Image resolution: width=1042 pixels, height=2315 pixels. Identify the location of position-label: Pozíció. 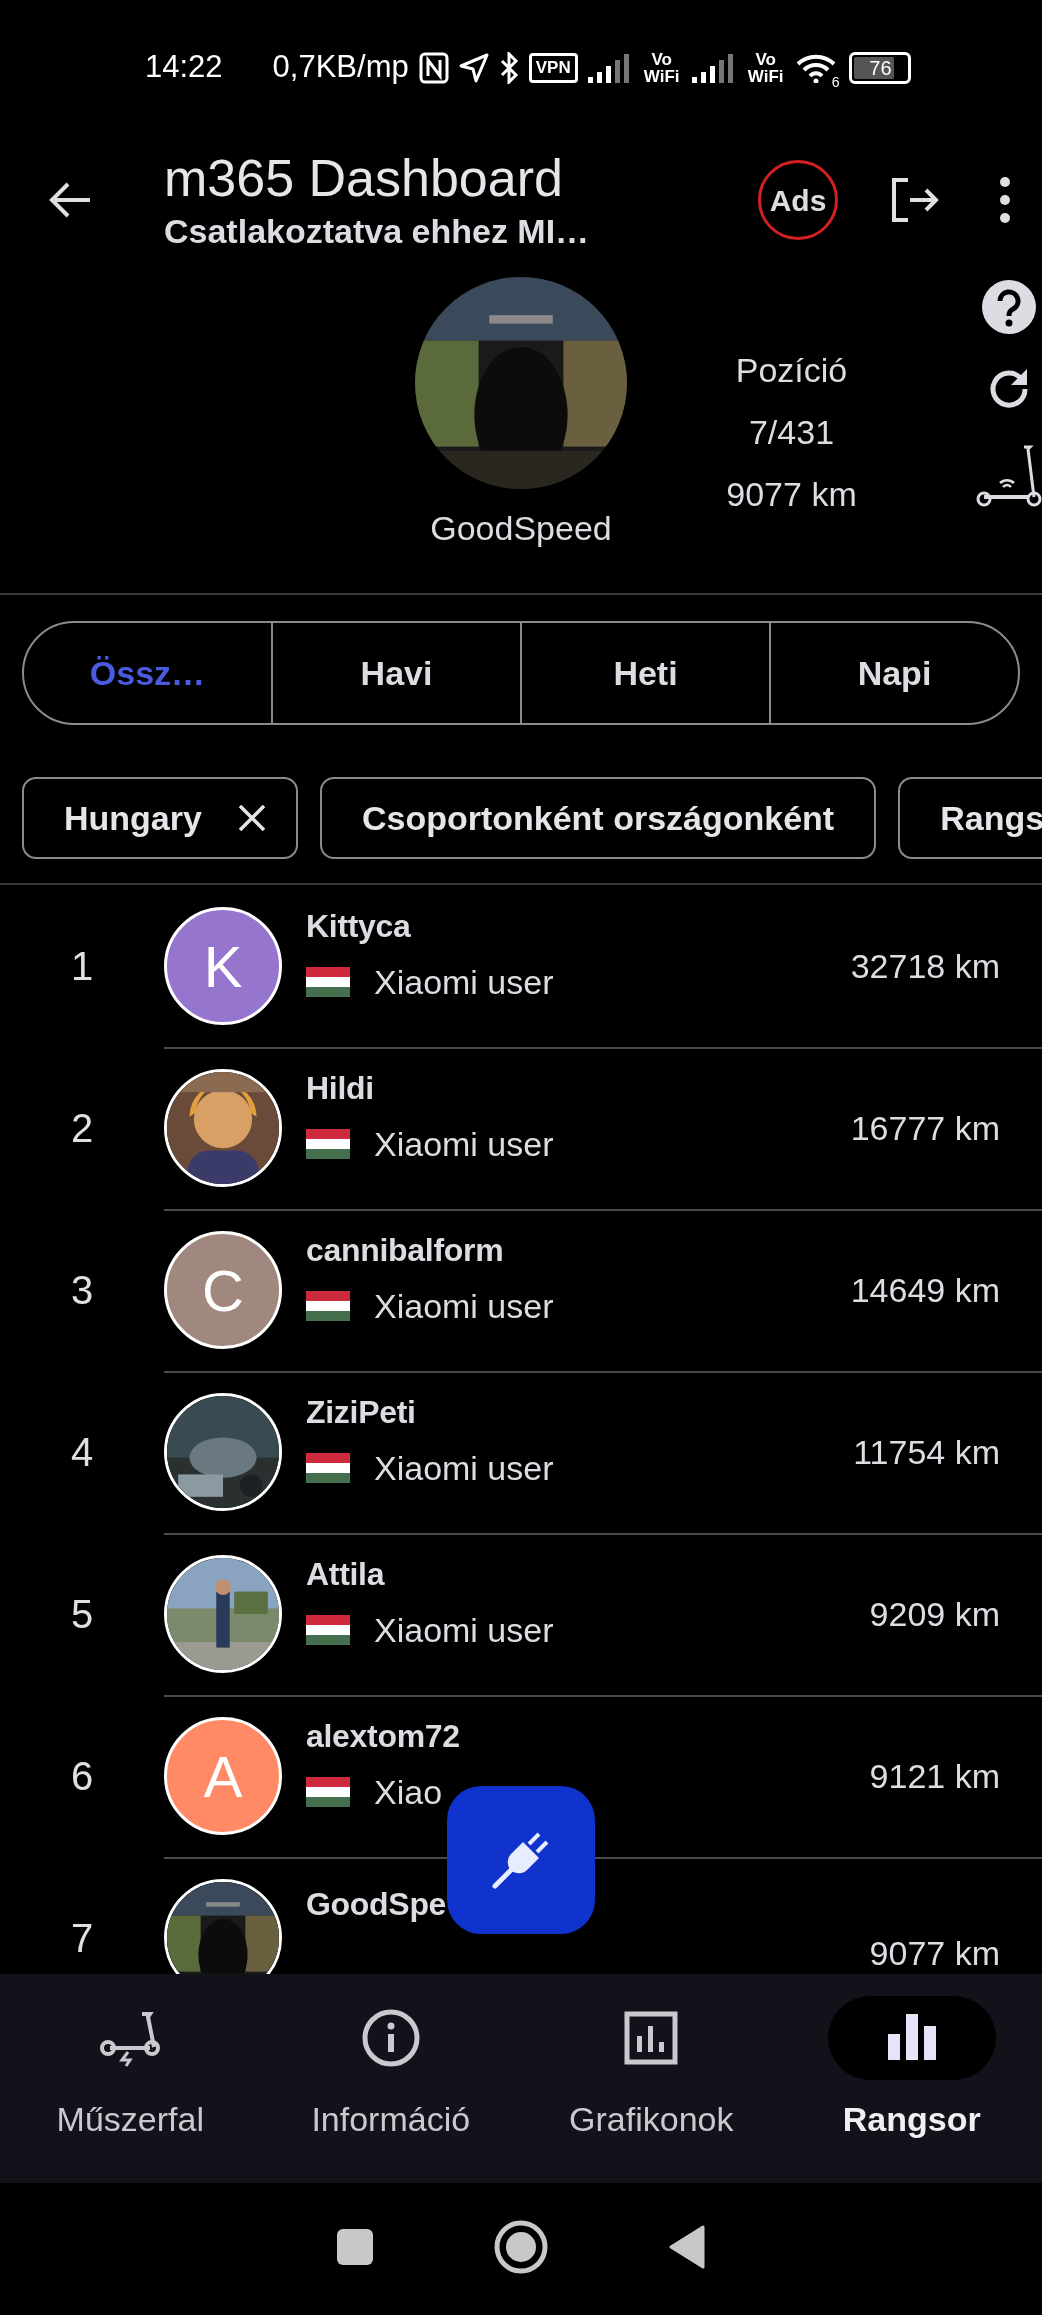
(791, 370).